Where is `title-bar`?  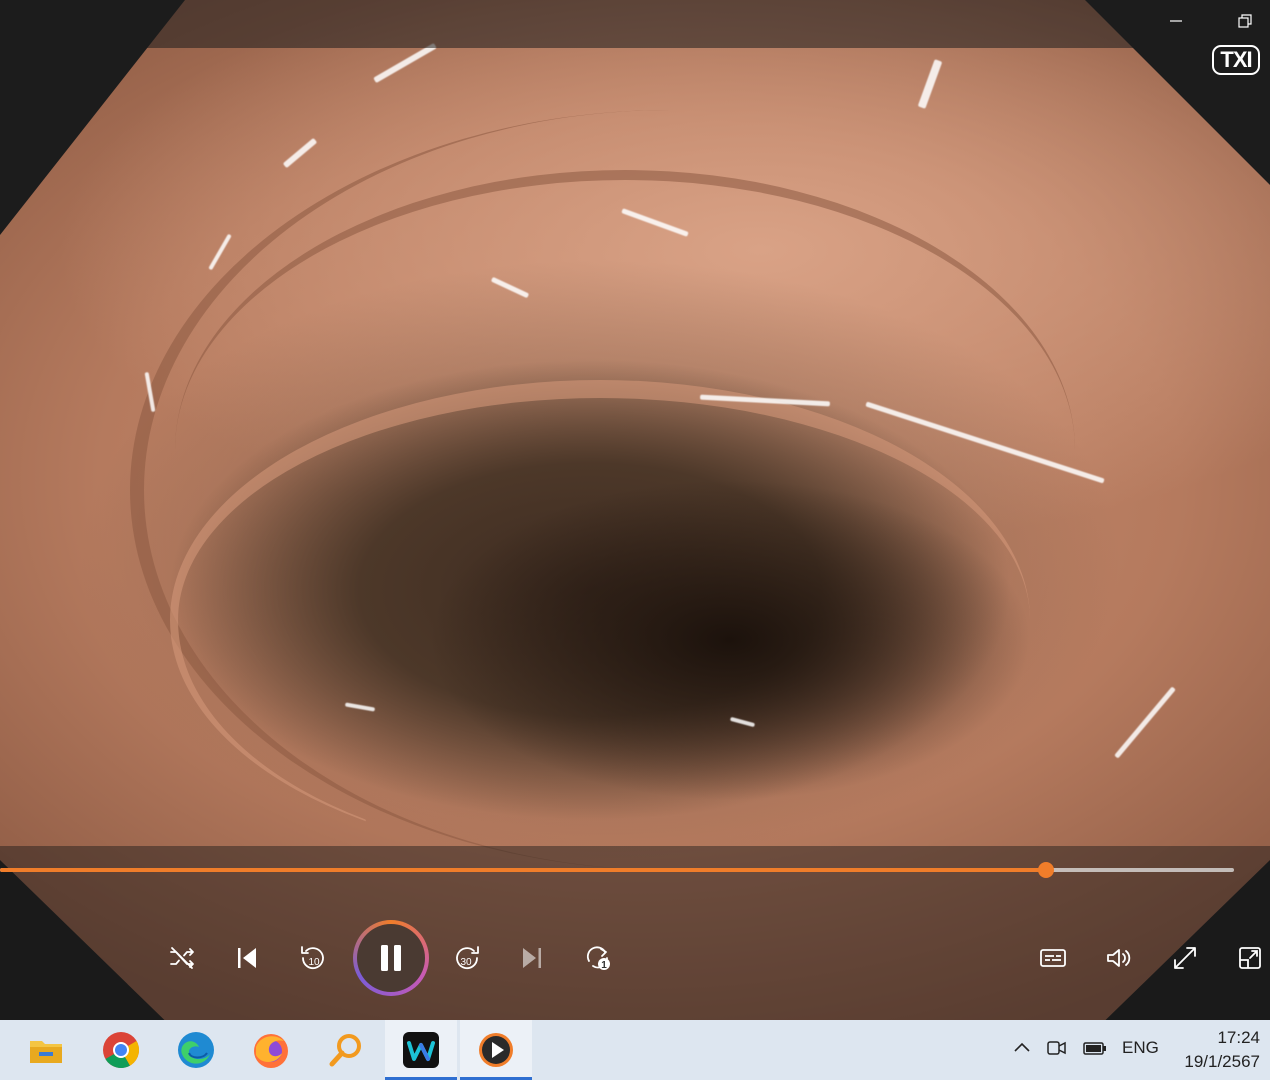 title-bar is located at coordinates (635, 24).